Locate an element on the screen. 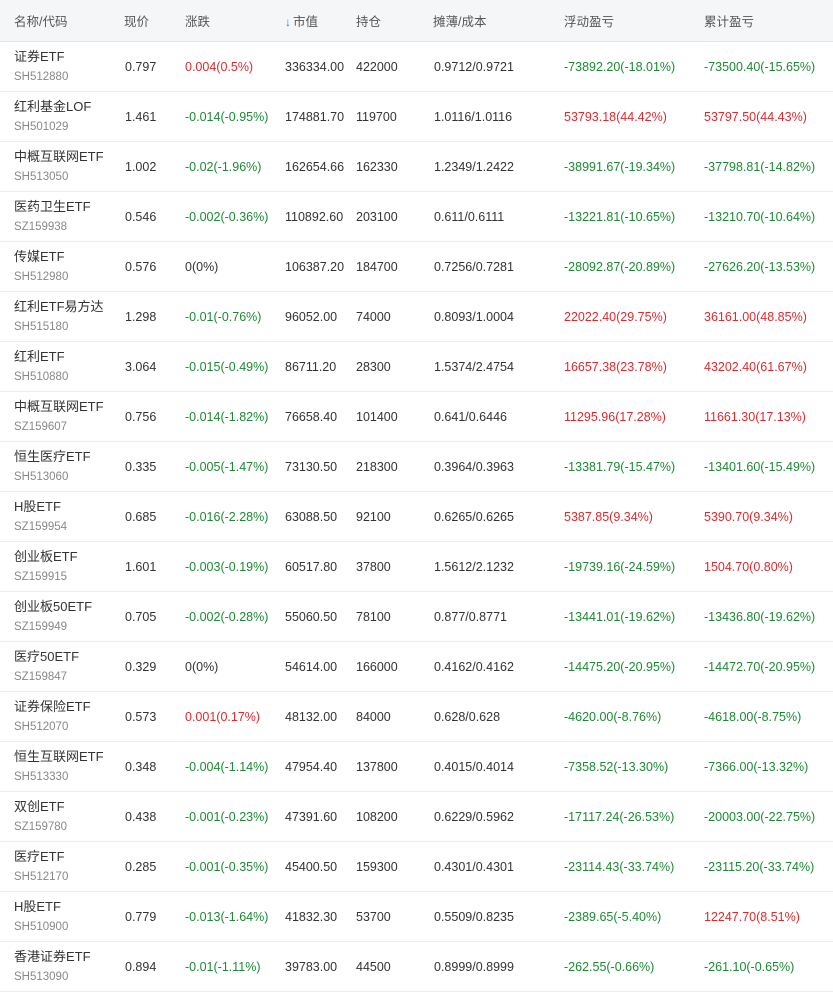 This screenshot has height=996, width=833. cost-cell: 0.4015/0.4014 is located at coordinates (474, 766).